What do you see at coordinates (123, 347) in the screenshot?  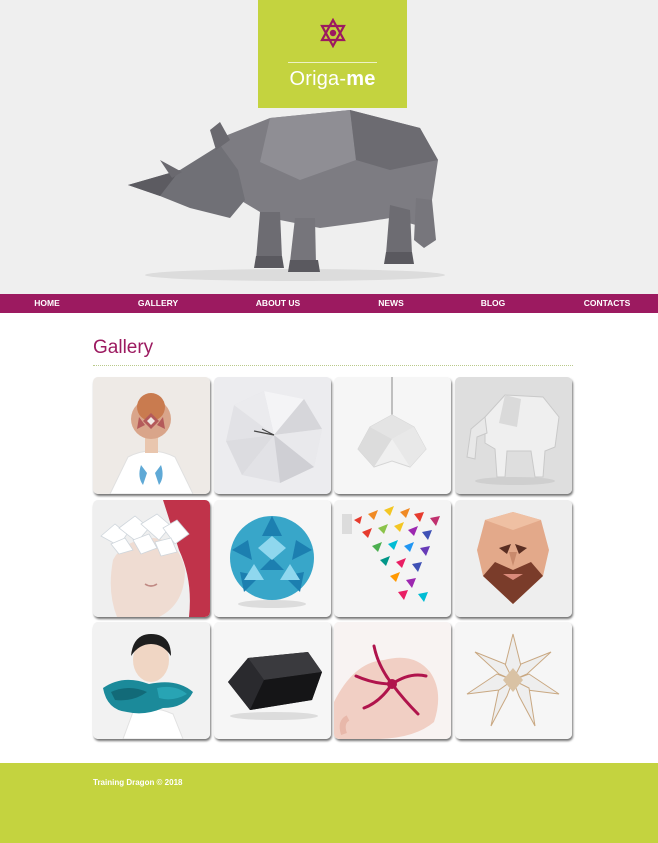 I see `page-title: Gallery` at bounding box center [123, 347].